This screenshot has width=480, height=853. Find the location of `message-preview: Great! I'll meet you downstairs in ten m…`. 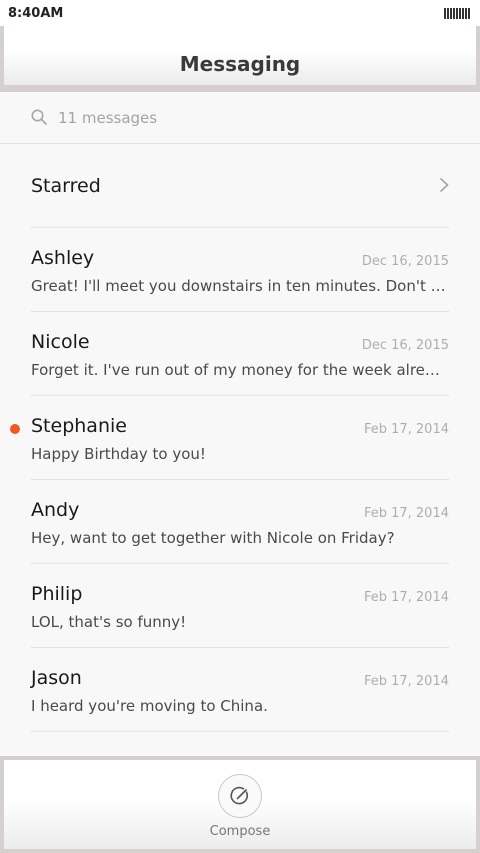

message-preview: Great! I'll meet you downstairs in ten m… is located at coordinates (240, 286).